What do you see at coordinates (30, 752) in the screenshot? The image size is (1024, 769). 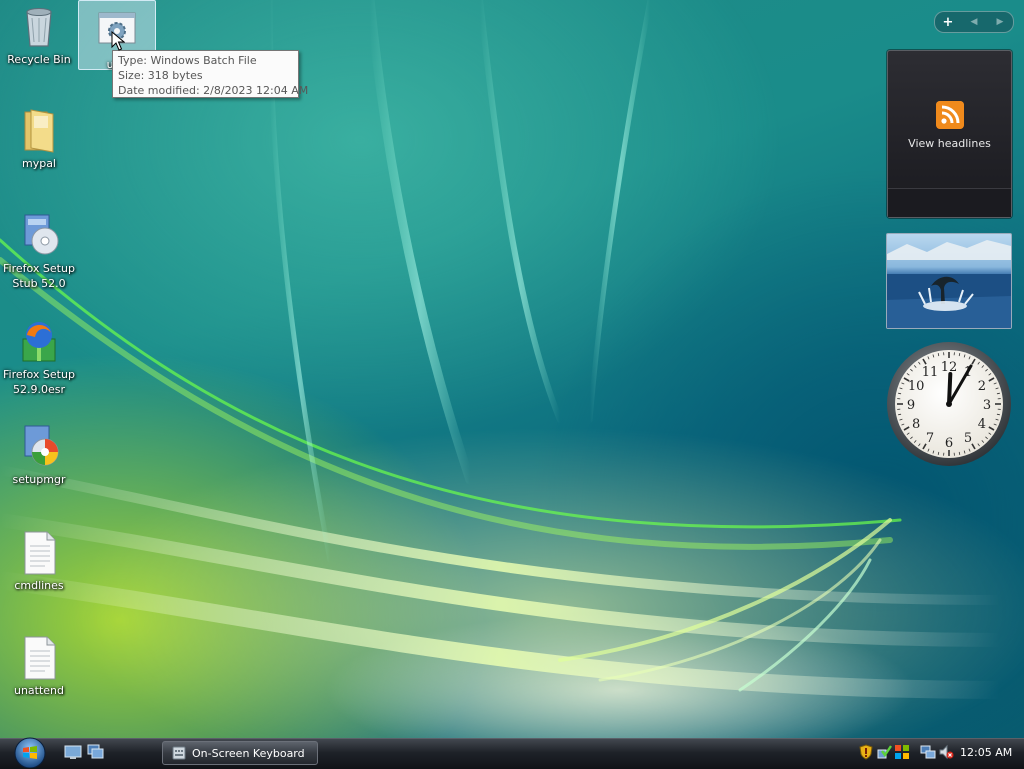 I see `start-button-windows-orb-icon` at bounding box center [30, 752].